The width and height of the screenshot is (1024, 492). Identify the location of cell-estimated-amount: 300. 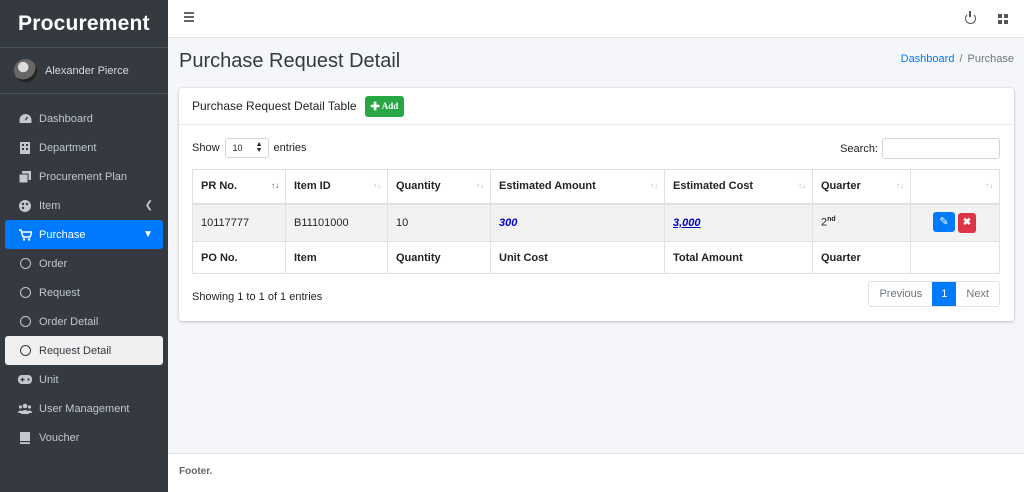
(577, 222).